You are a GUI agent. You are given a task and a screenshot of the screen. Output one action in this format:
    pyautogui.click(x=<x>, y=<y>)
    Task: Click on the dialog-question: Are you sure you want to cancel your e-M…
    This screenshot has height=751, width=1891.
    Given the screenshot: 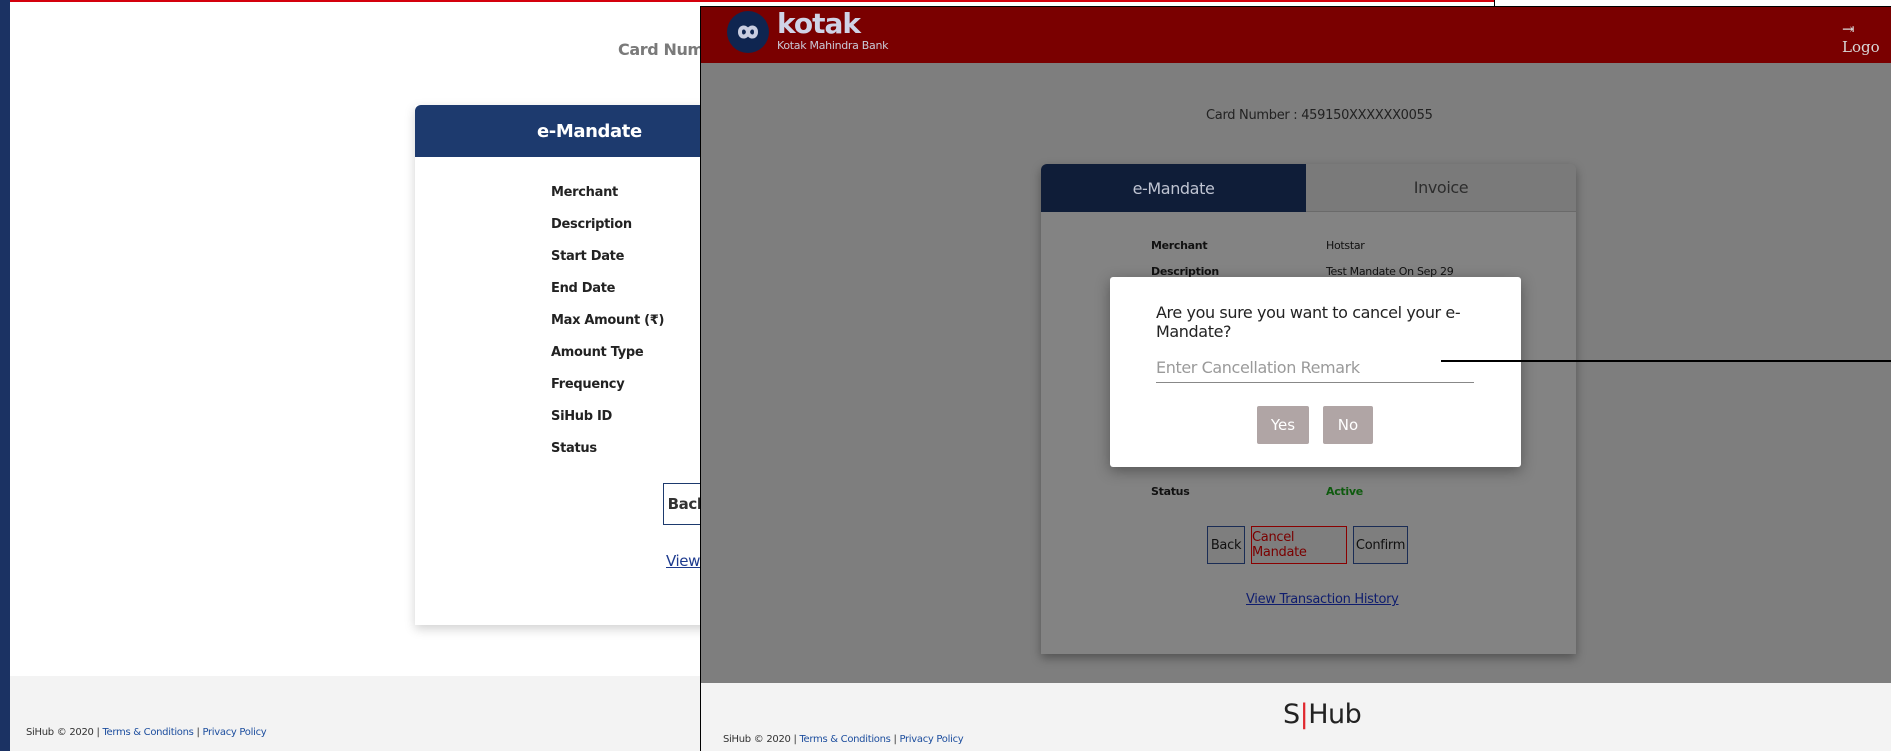 What is the action you would take?
    pyautogui.click(x=1308, y=322)
    